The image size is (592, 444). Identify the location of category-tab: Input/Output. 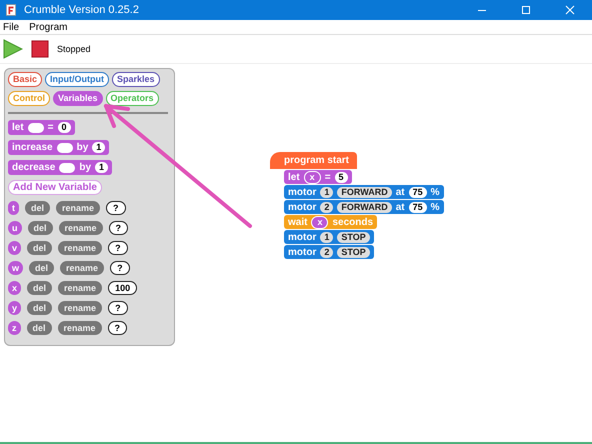
(77, 79).